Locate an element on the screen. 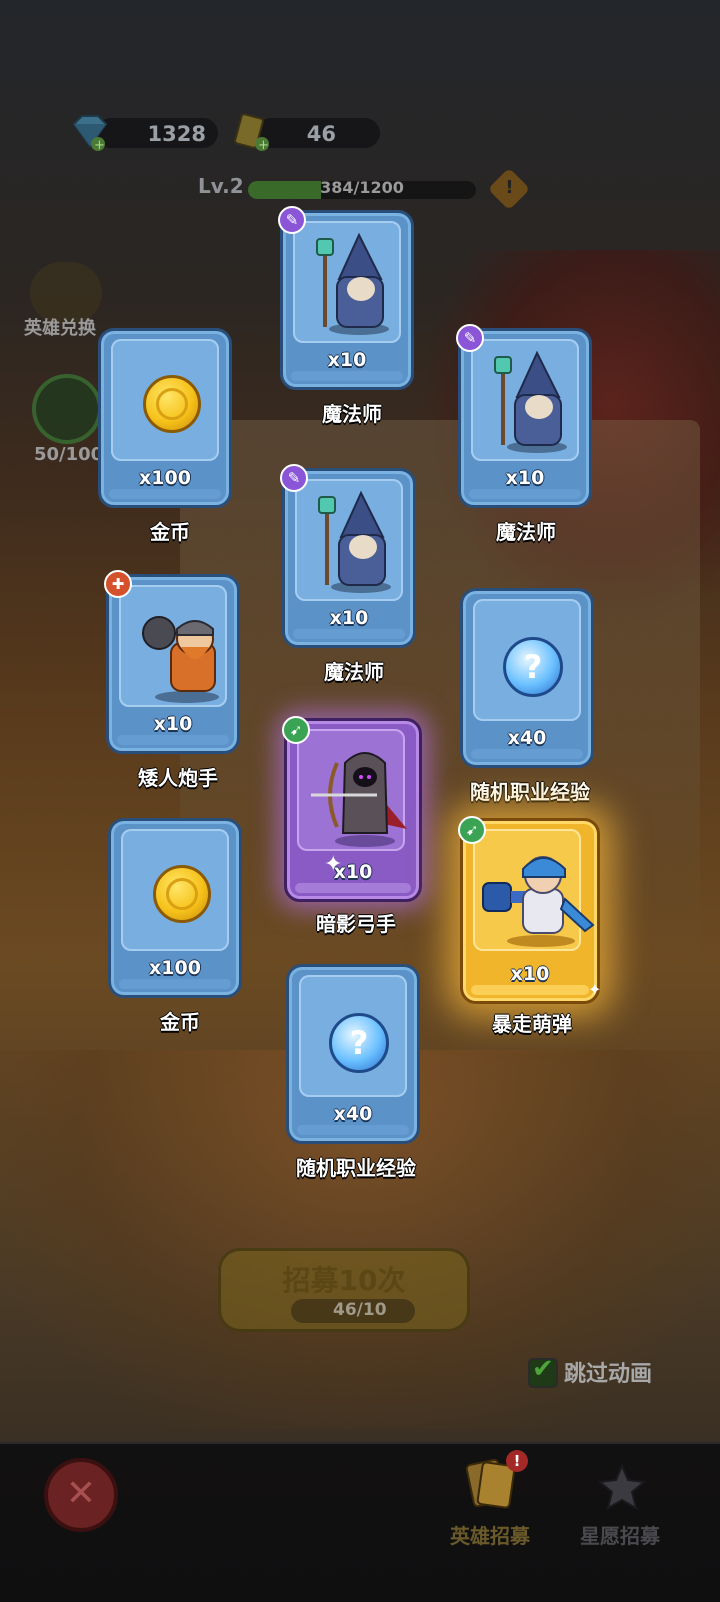 The height and width of the screenshot is (1602, 720). diamond-icon: + is located at coordinates (90, 133).